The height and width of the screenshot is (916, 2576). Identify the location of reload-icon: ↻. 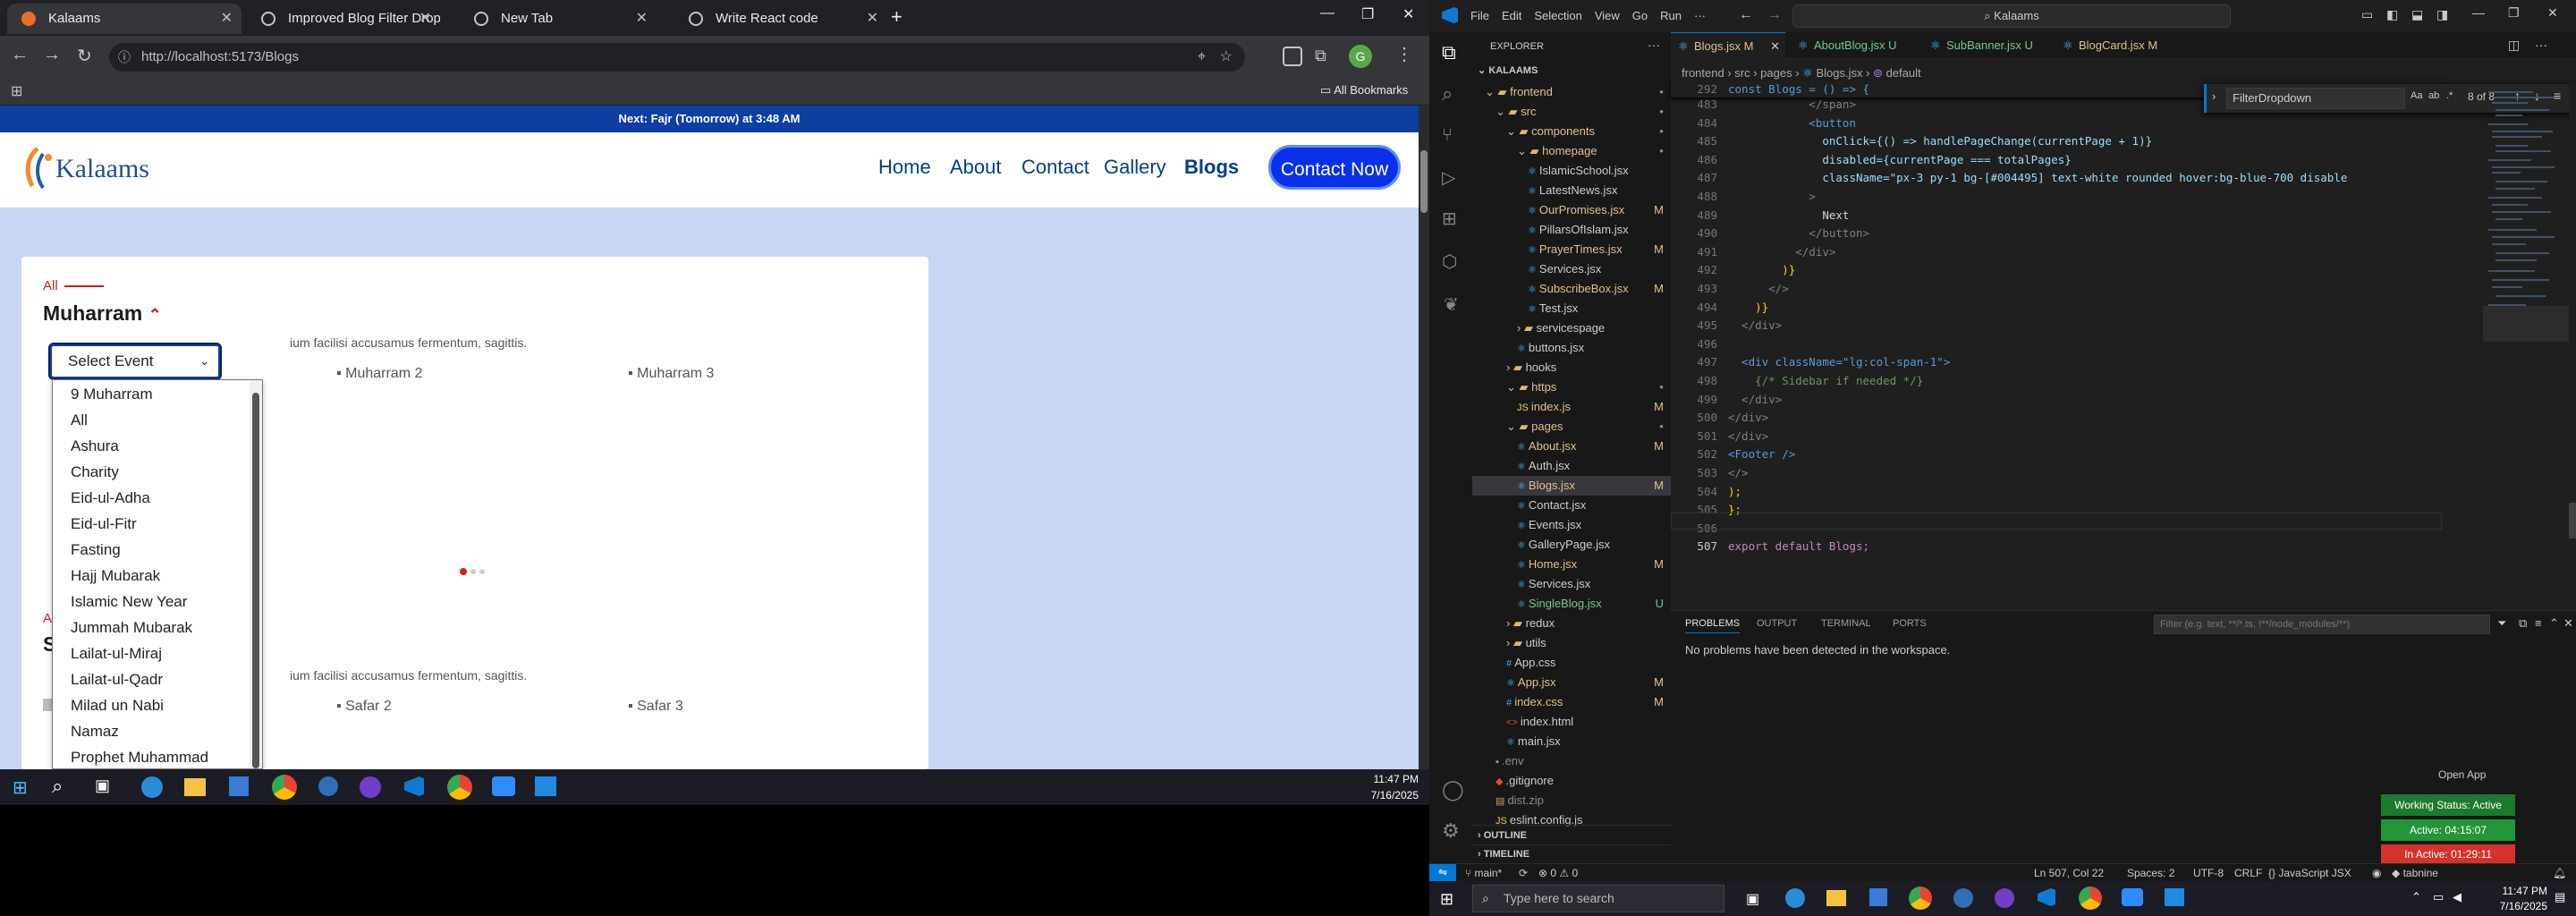
(84, 56).